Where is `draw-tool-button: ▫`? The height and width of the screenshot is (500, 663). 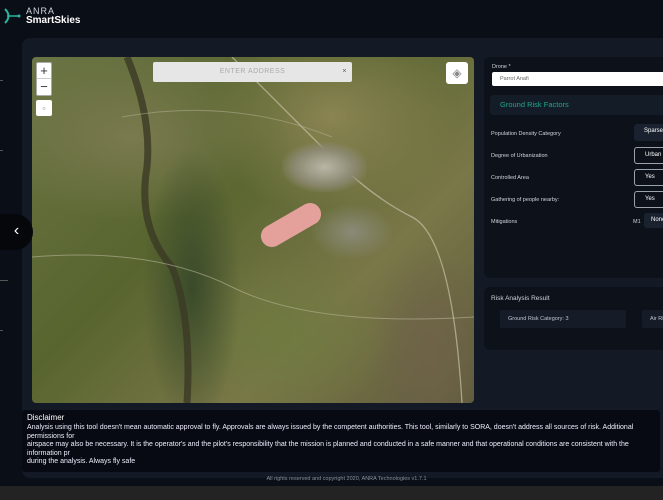
draw-tool-button: ▫ is located at coordinates (44, 108).